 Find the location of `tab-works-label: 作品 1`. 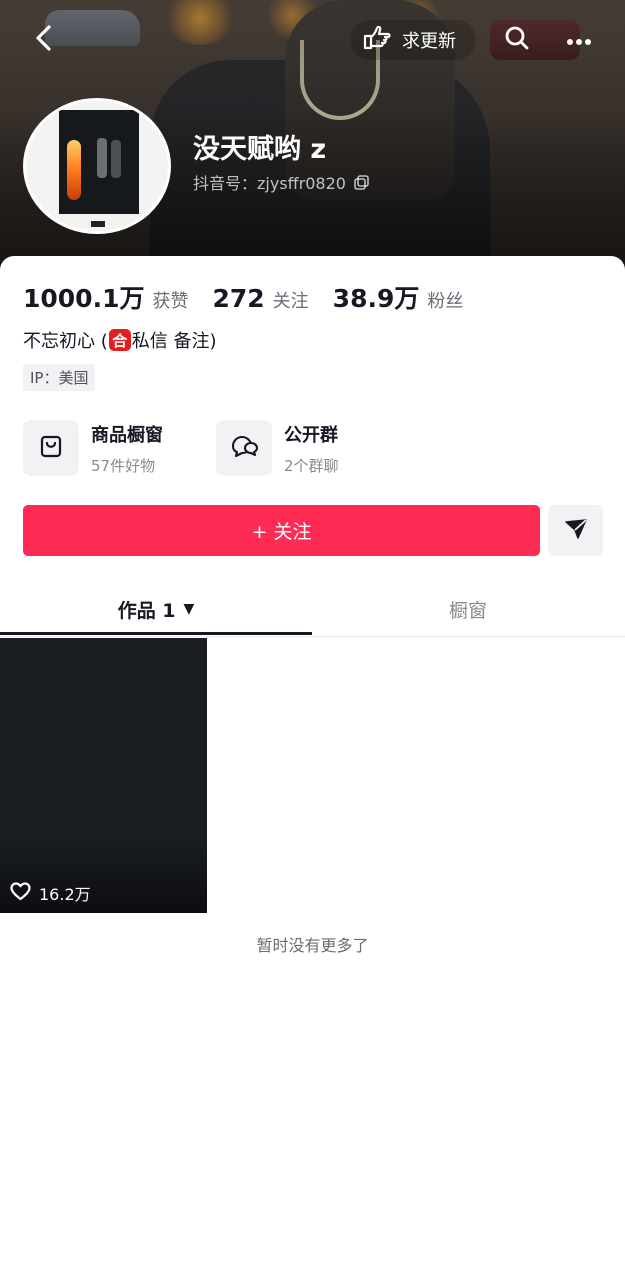

tab-works-label: 作品 1 is located at coordinates (146, 610).